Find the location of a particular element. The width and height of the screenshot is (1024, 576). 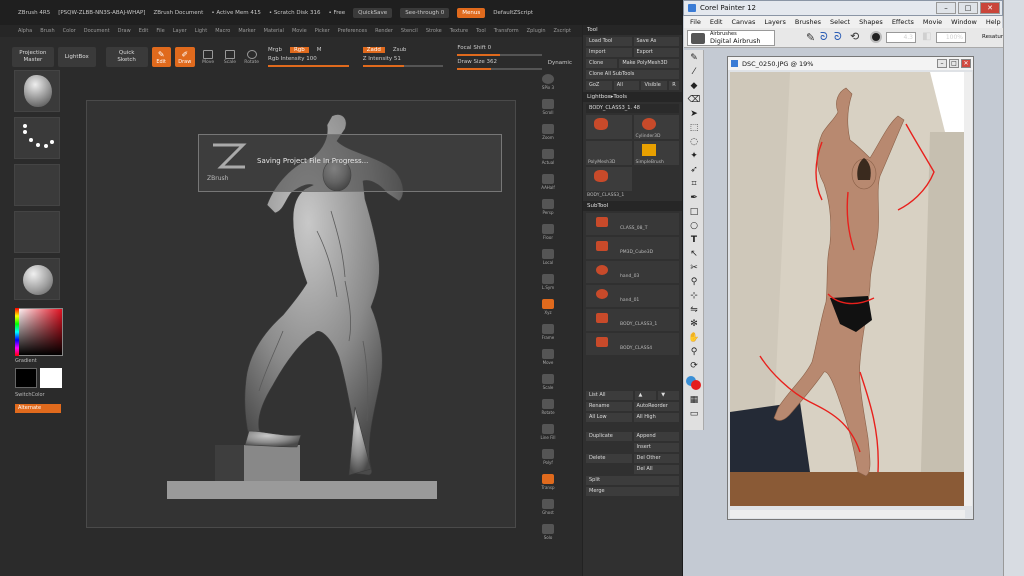

menu-transform: Transform is located at coordinates (506, 31).